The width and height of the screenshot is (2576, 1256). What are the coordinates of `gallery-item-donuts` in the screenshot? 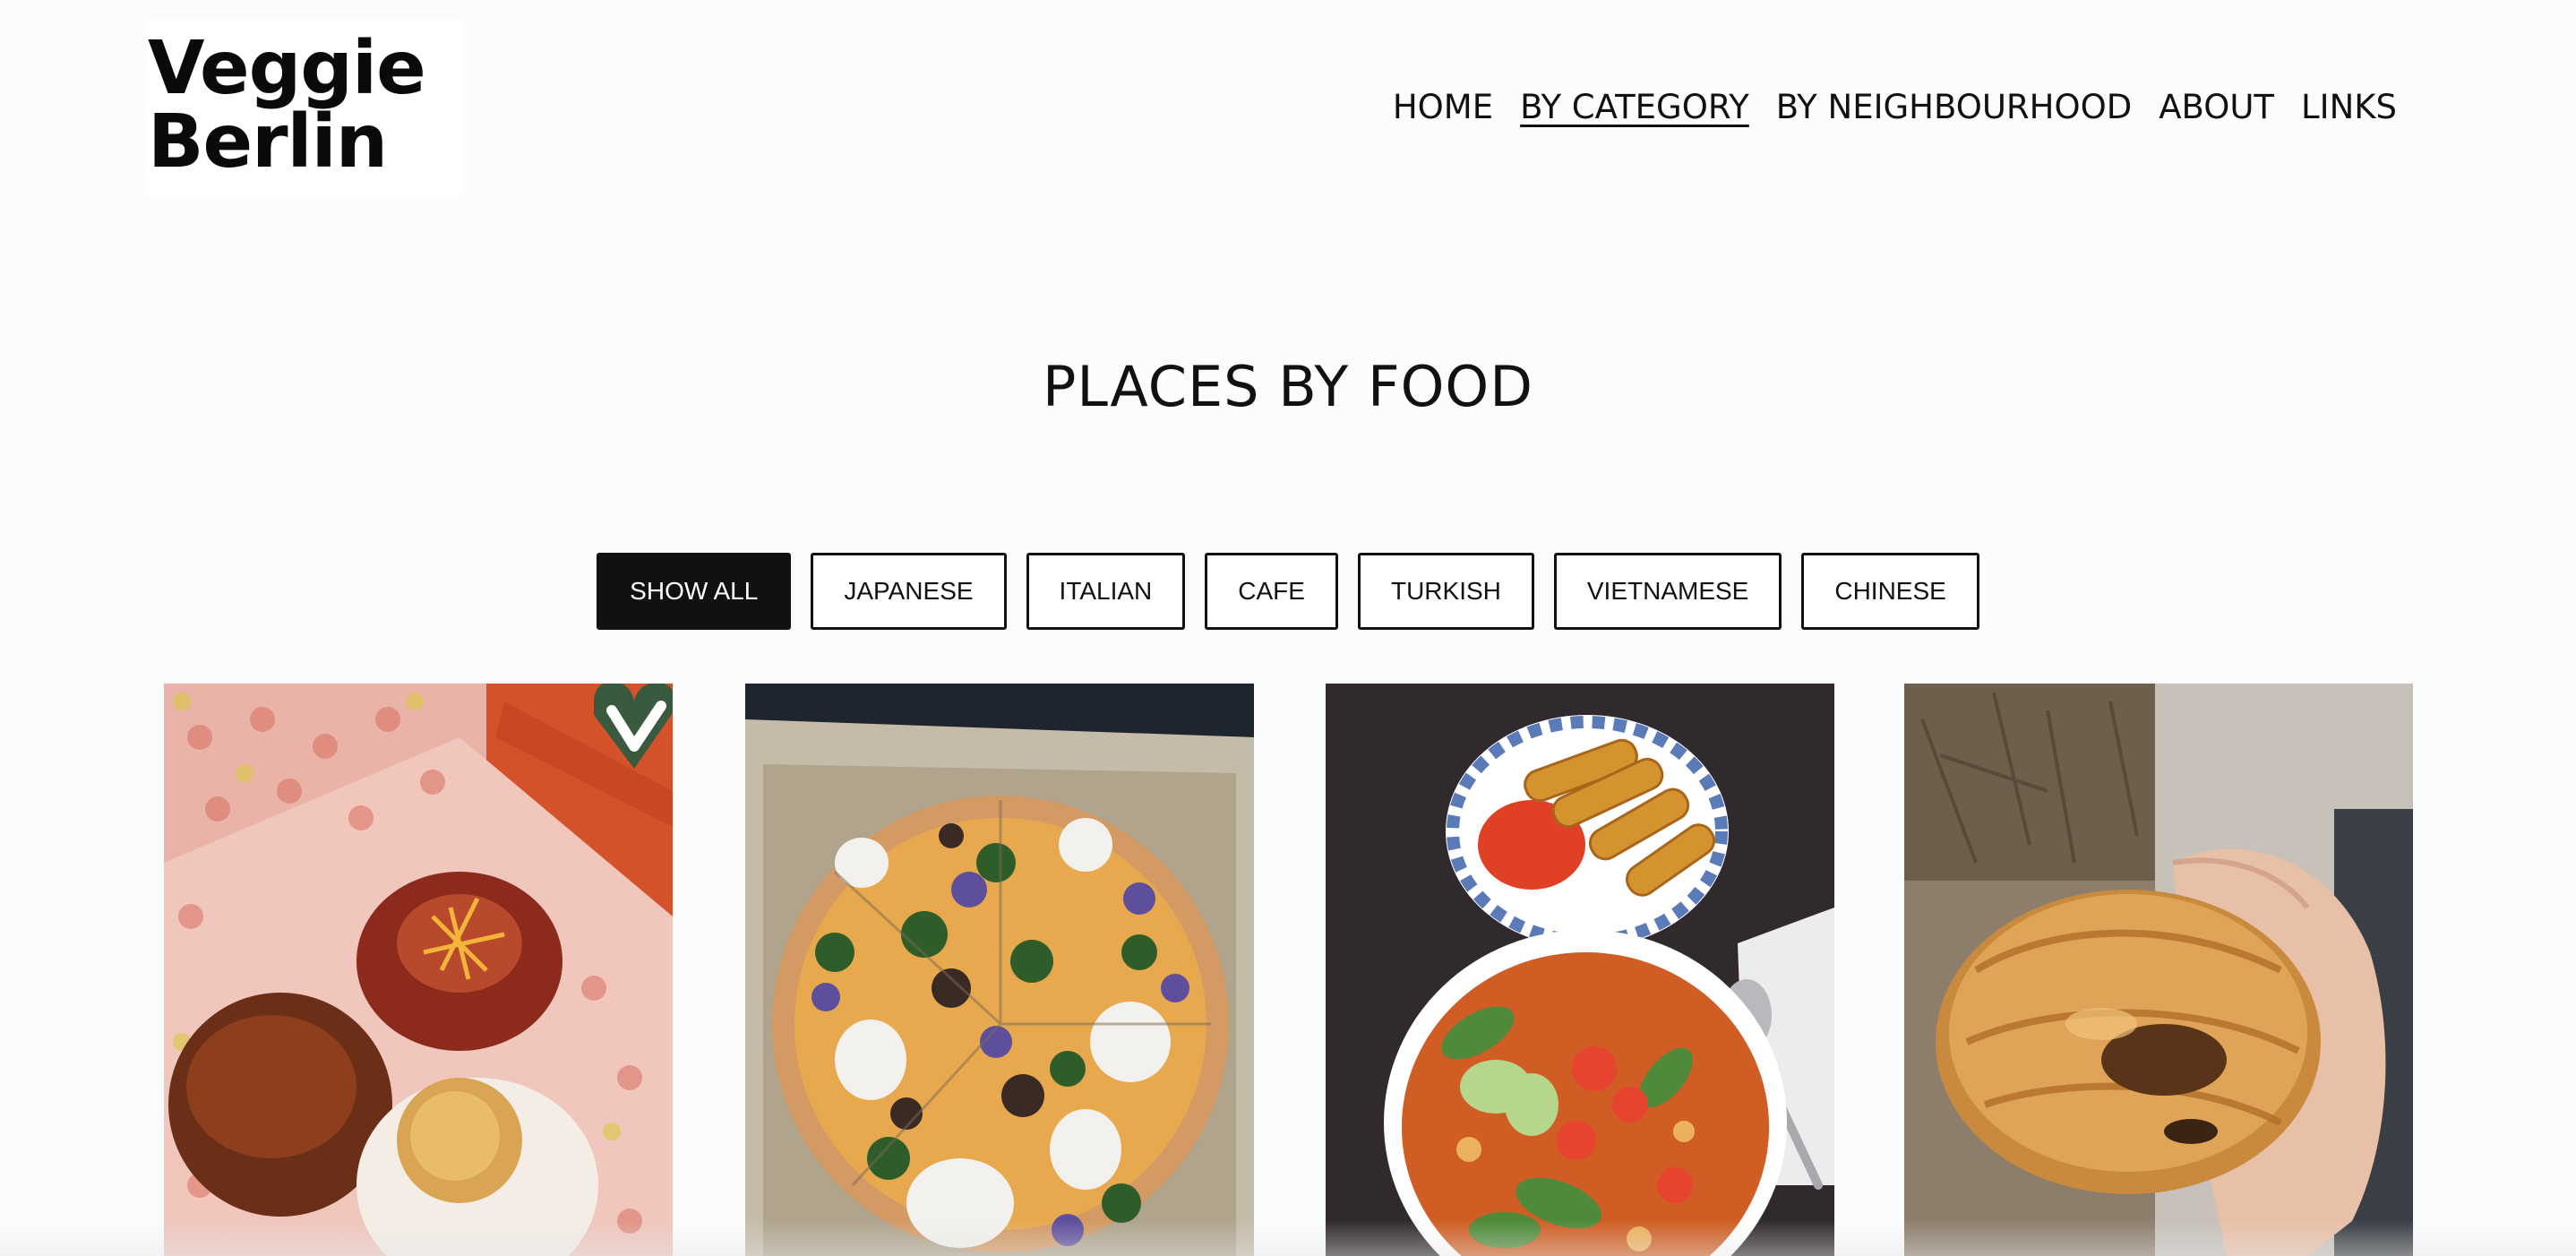 It's located at (418, 970).